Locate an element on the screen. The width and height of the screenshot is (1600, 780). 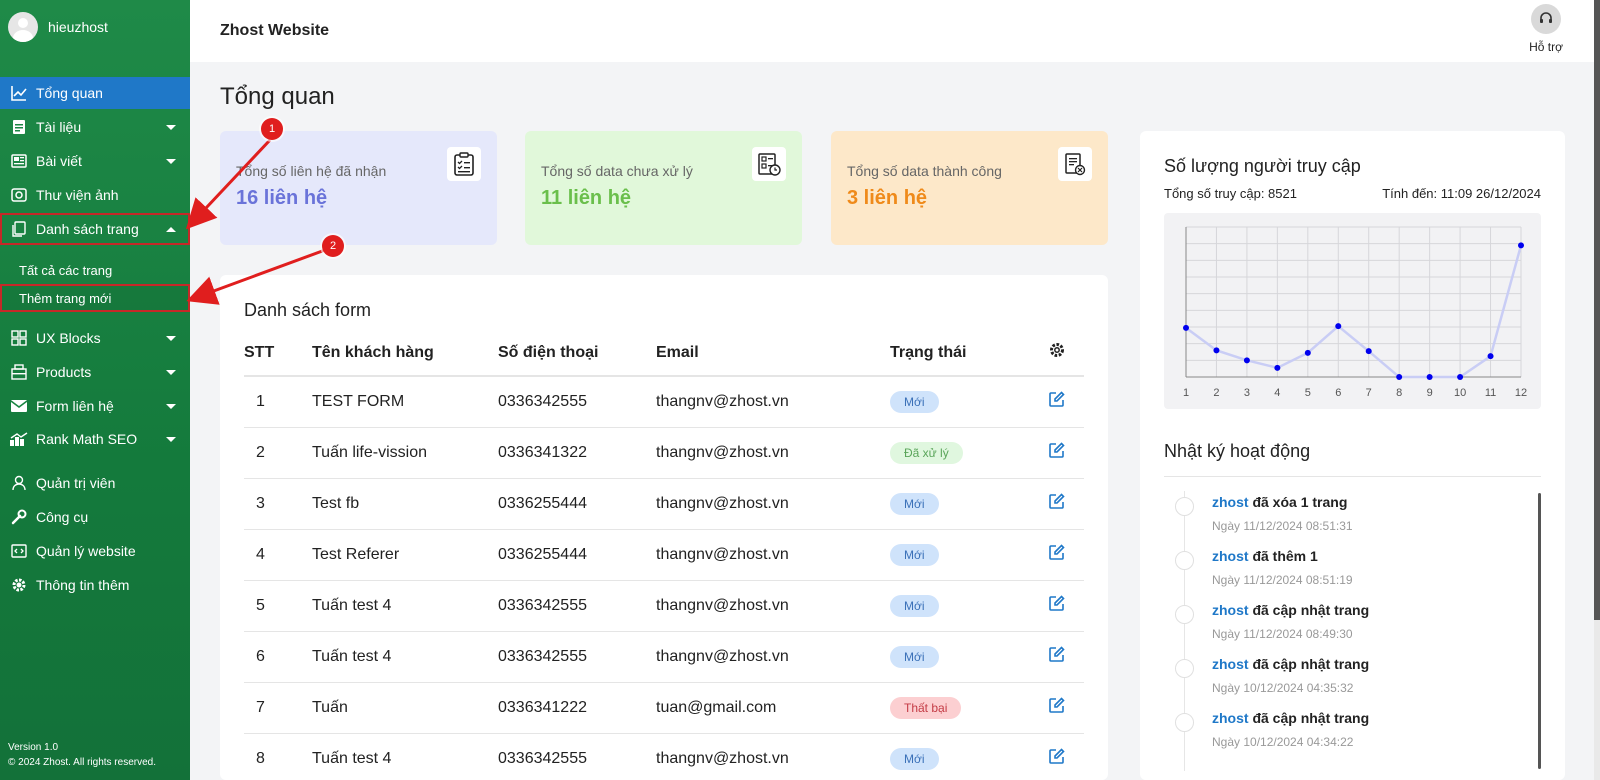
header-status: Trạng thái is located at coordinates (960, 353).